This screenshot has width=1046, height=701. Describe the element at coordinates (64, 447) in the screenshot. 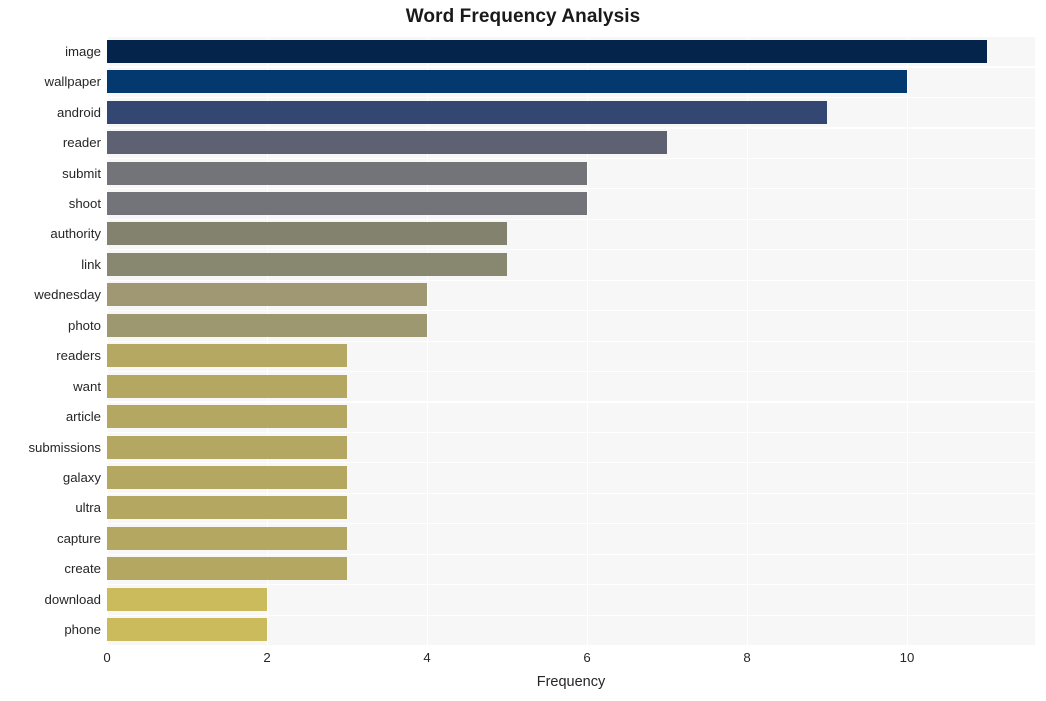

I see `y-tick-label: submissions` at that location.